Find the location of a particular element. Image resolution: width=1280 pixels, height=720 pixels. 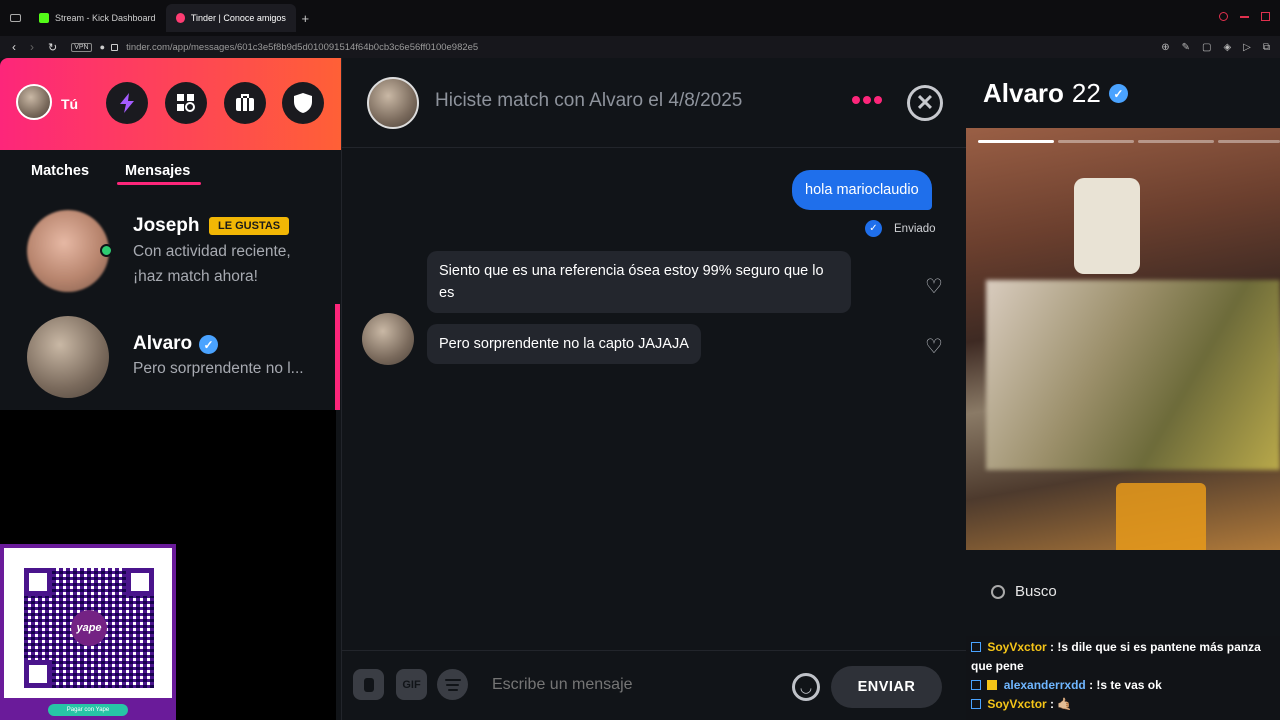

send-button: ENVIAR is located at coordinates (886, 687).